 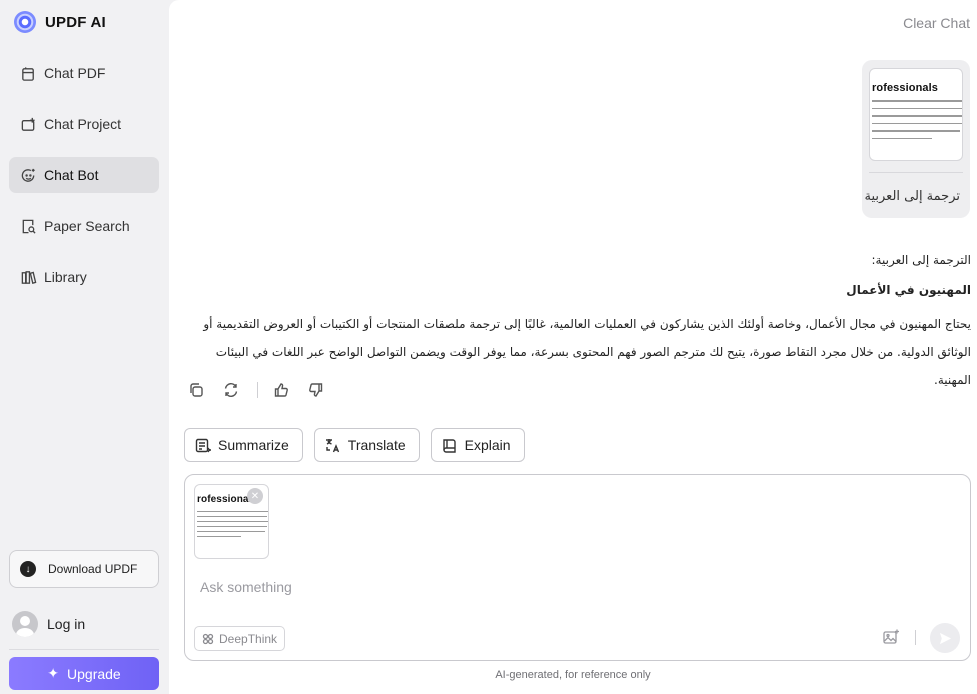 I want to click on sidebar-item-label: Chat Project, so click(x=83, y=124).